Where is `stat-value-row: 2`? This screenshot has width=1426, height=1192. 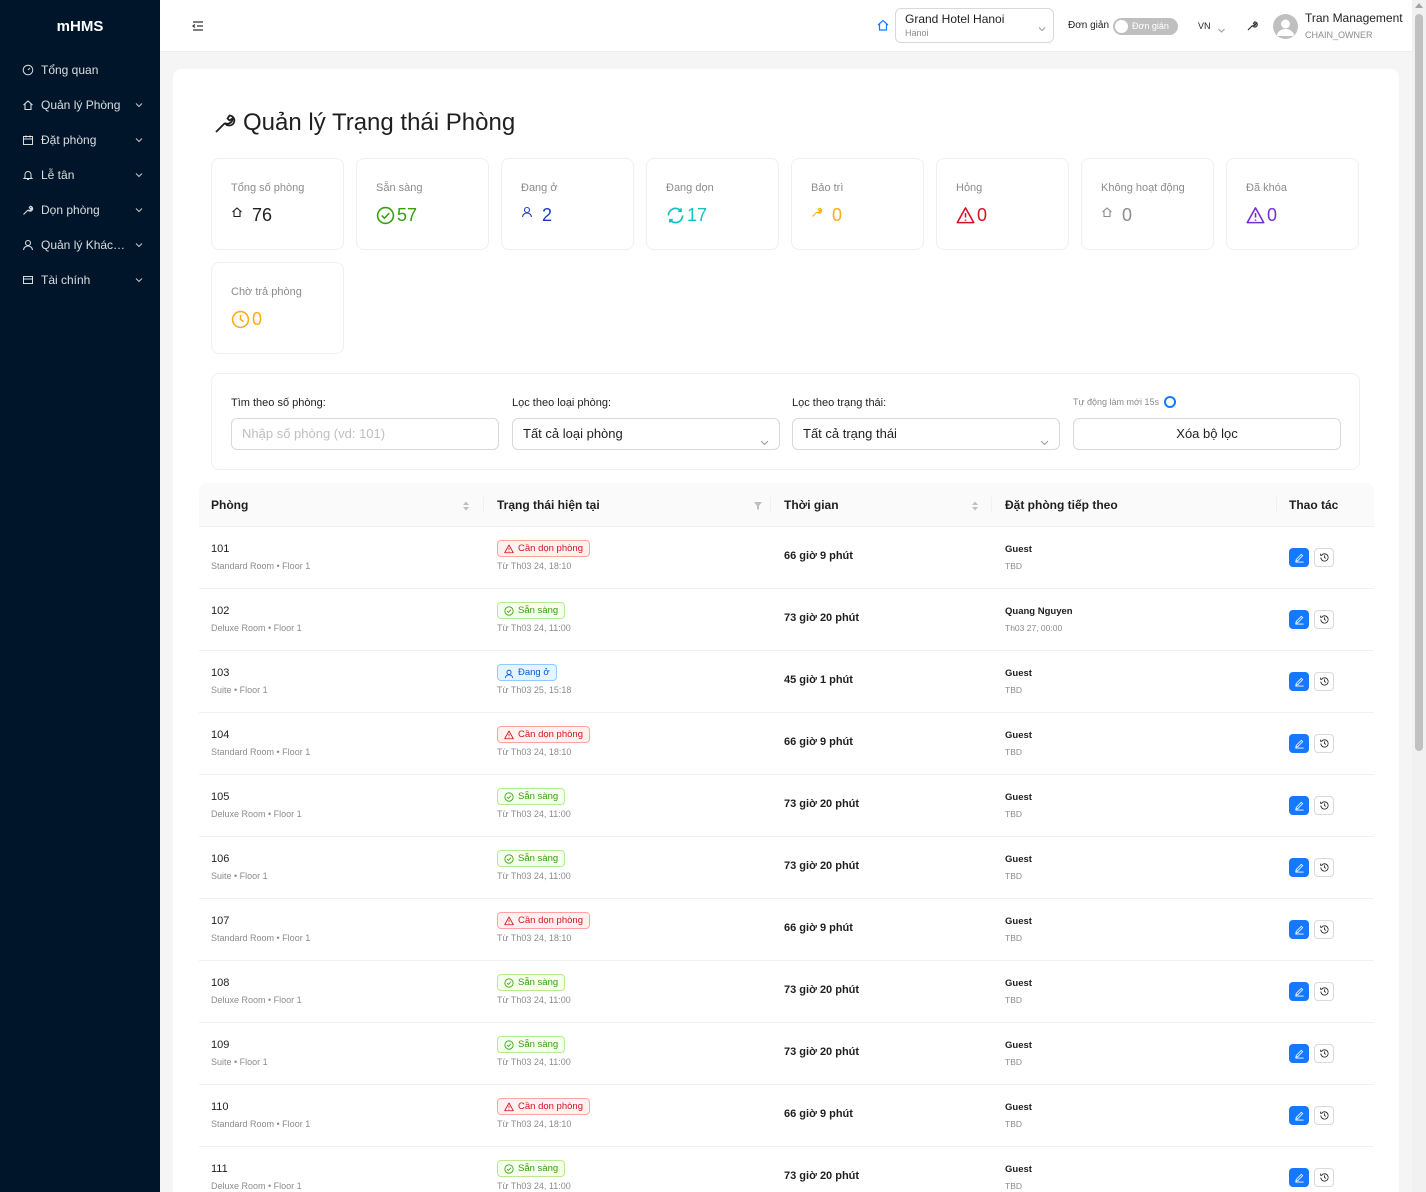
stat-value-row: 2 is located at coordinates (536, 215).